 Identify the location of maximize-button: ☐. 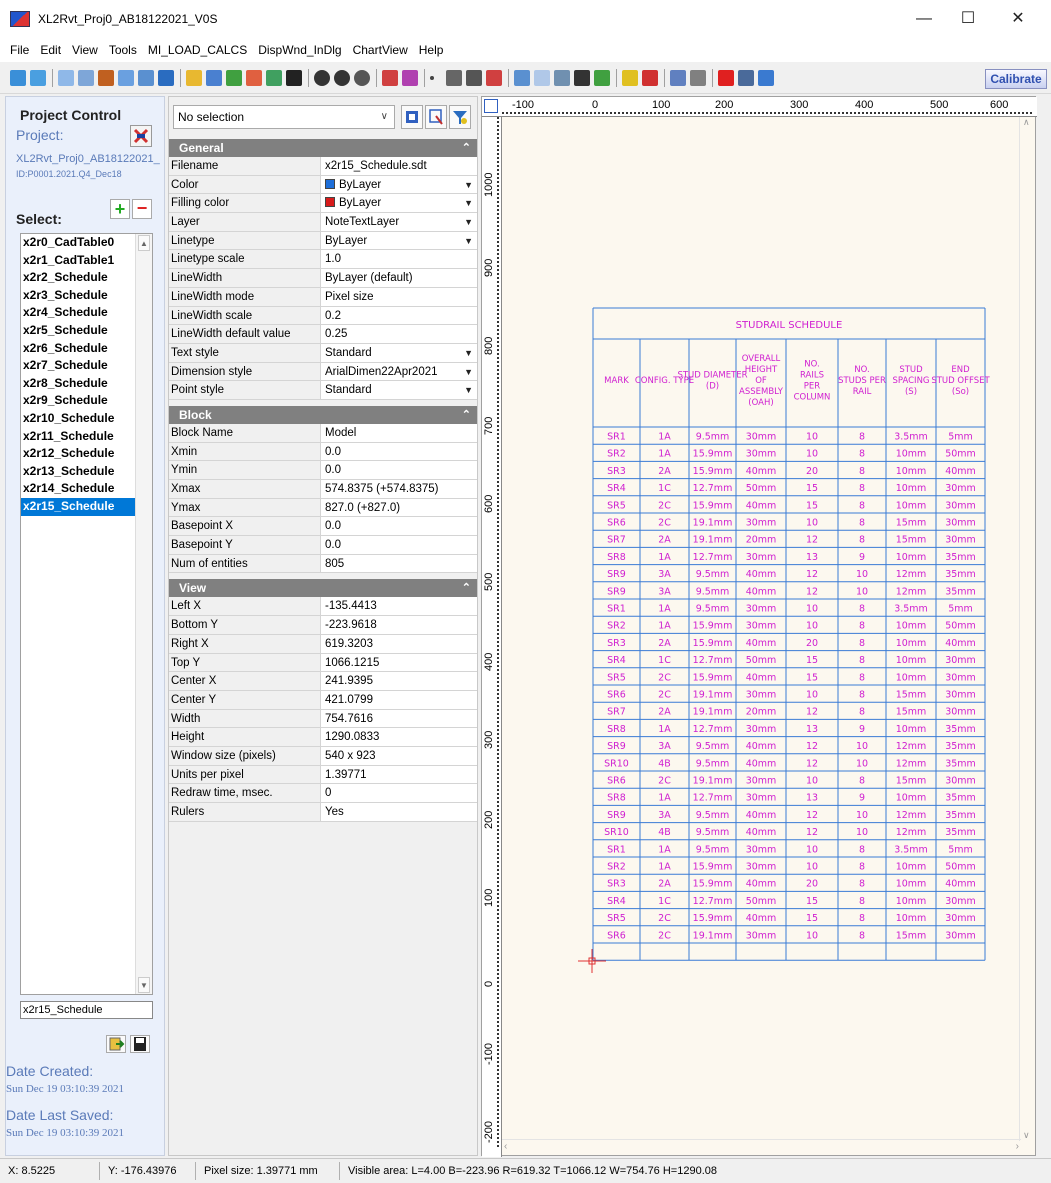
(968, 19).